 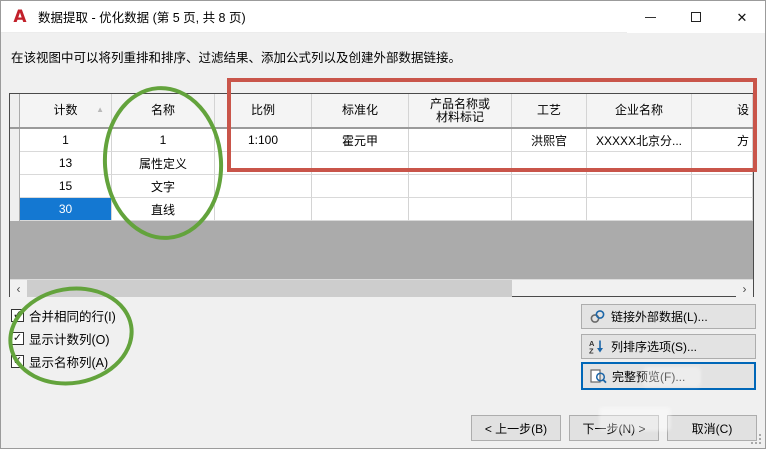 I want to click on column-header-4: 标准化, so click(x=360, y=110).